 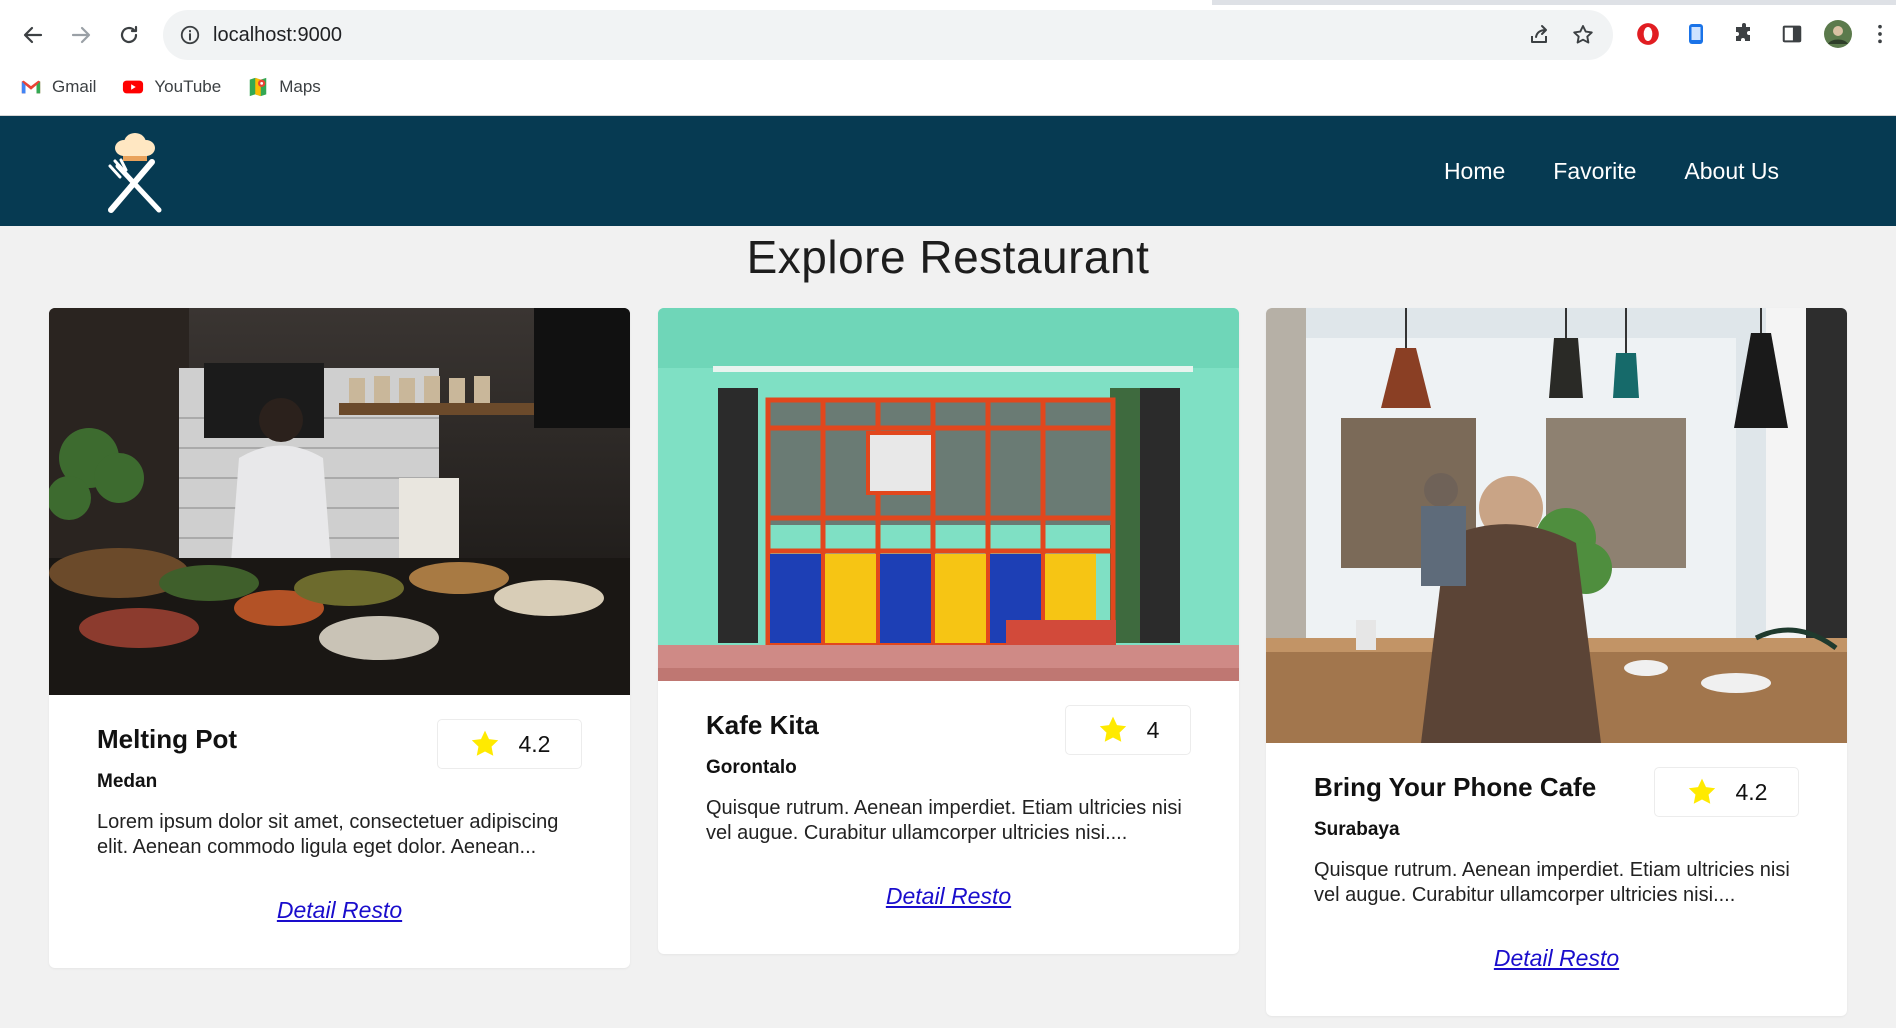 I want to click on arrow-right-icon, so click(x=81, y=35).